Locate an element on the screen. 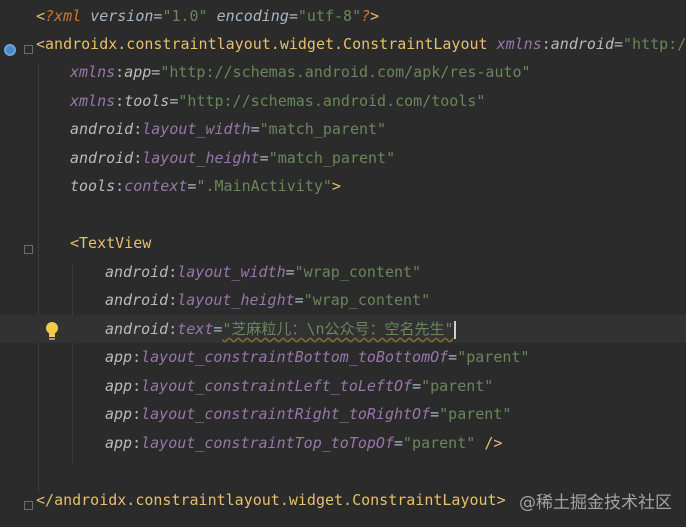 This screenshot has height=527, width=686. code-line: android:layout_width="match_parent" is located at coordinates (343, 129).